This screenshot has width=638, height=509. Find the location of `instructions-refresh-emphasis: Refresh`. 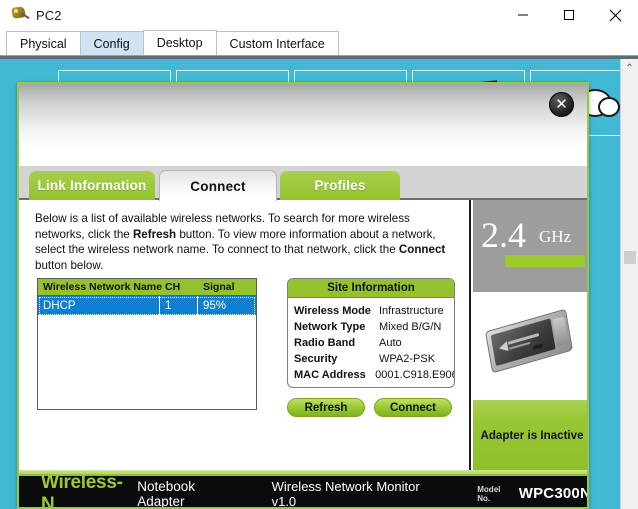

instructions-refresh-emphasis: Refresh is located at coordinates (154, 234).